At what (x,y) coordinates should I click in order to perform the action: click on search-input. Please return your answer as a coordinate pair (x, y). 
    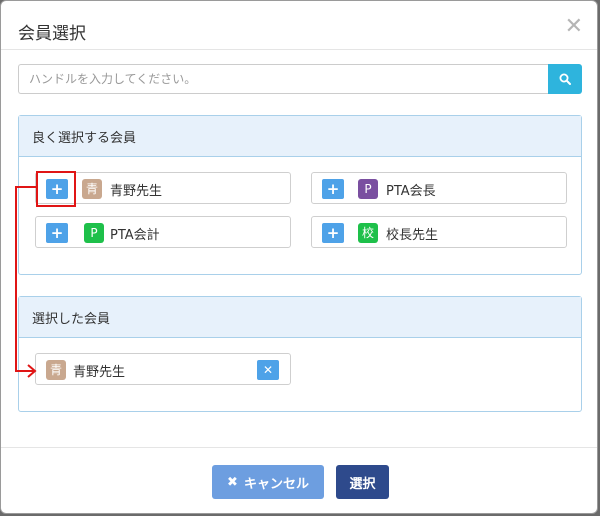
    Looking at the image, I should click on (283, 79).